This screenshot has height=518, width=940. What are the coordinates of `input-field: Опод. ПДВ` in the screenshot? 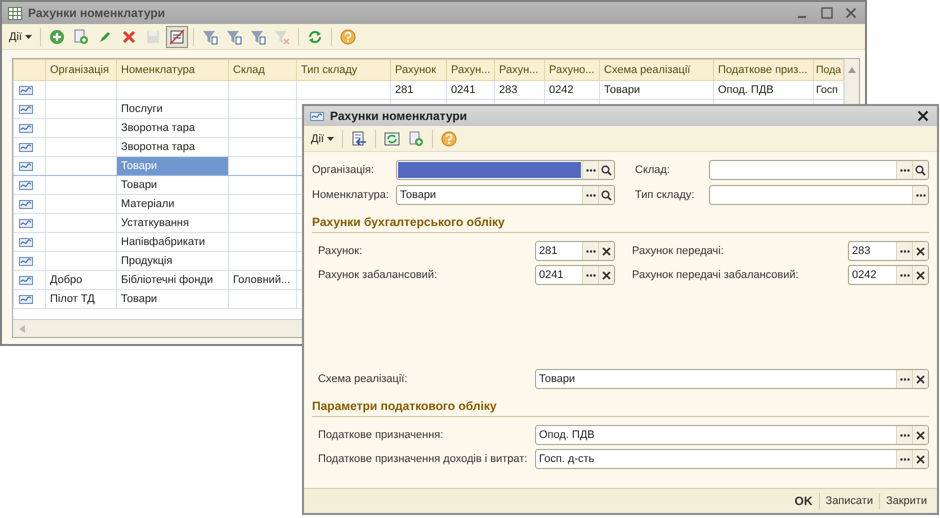 It's located at (732, 435).